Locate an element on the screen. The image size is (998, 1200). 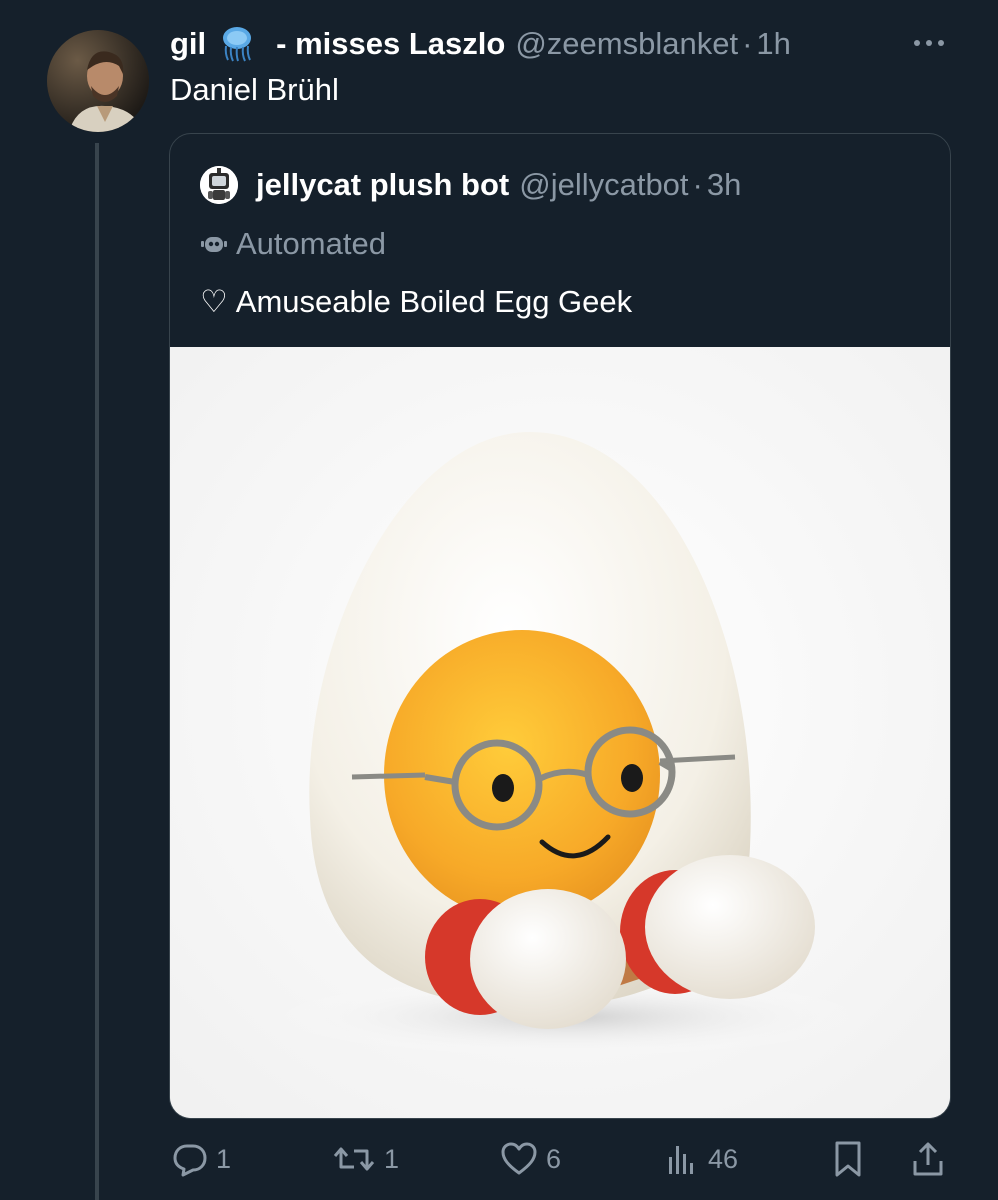
views-button: 46 is located at coordinates (701, 1159).